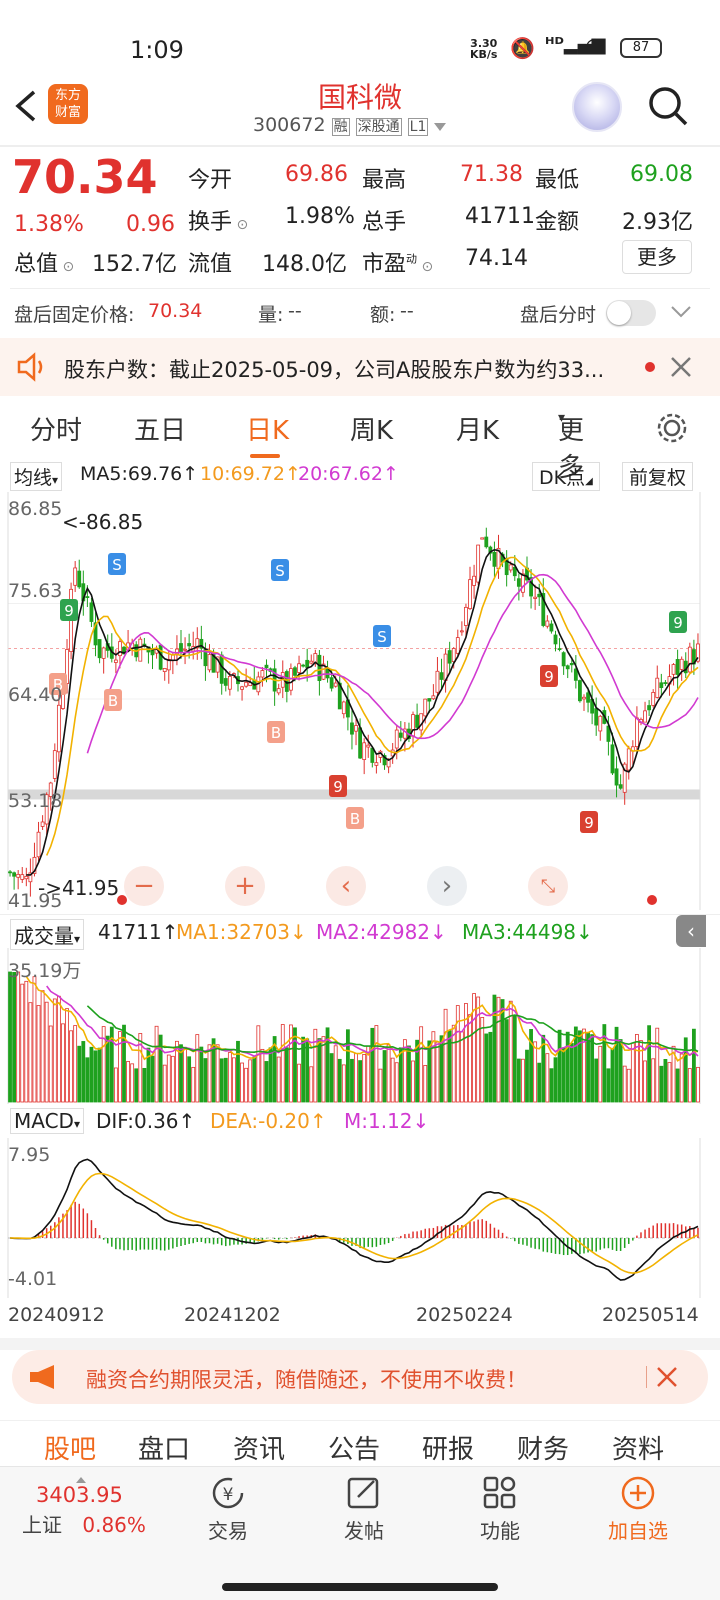 Image resolution: width=720 pixels, height=1600 pixels. Describe the element at coordinates (250, 474) in the screenshot. I see `ma10-value: 10:69.72↑` at that location.